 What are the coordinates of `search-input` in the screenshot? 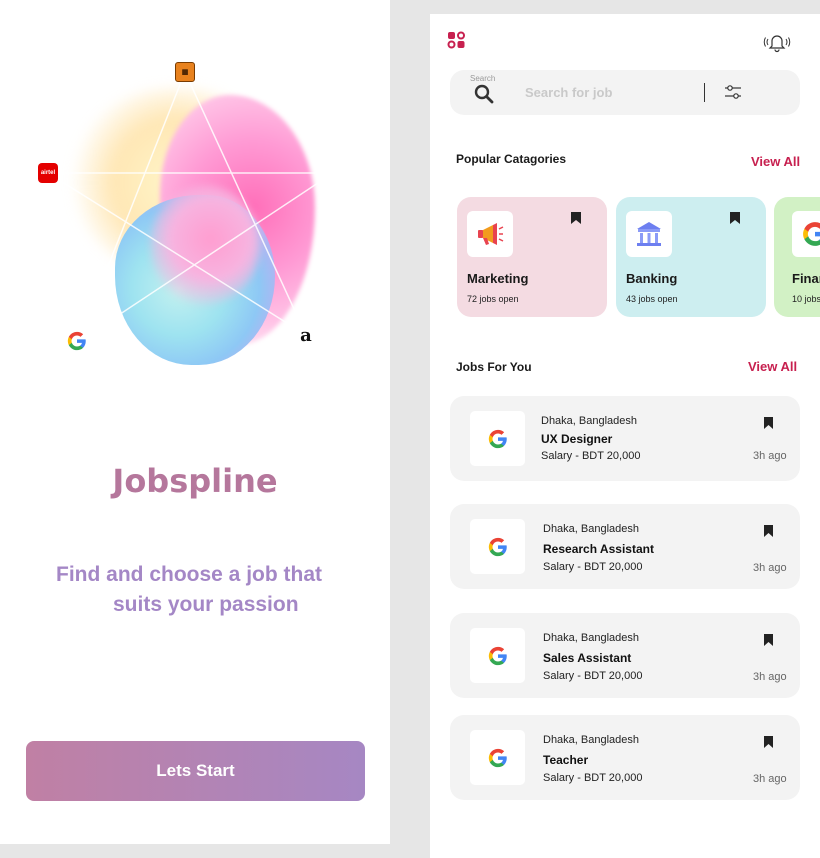 It's located at (610, 92).